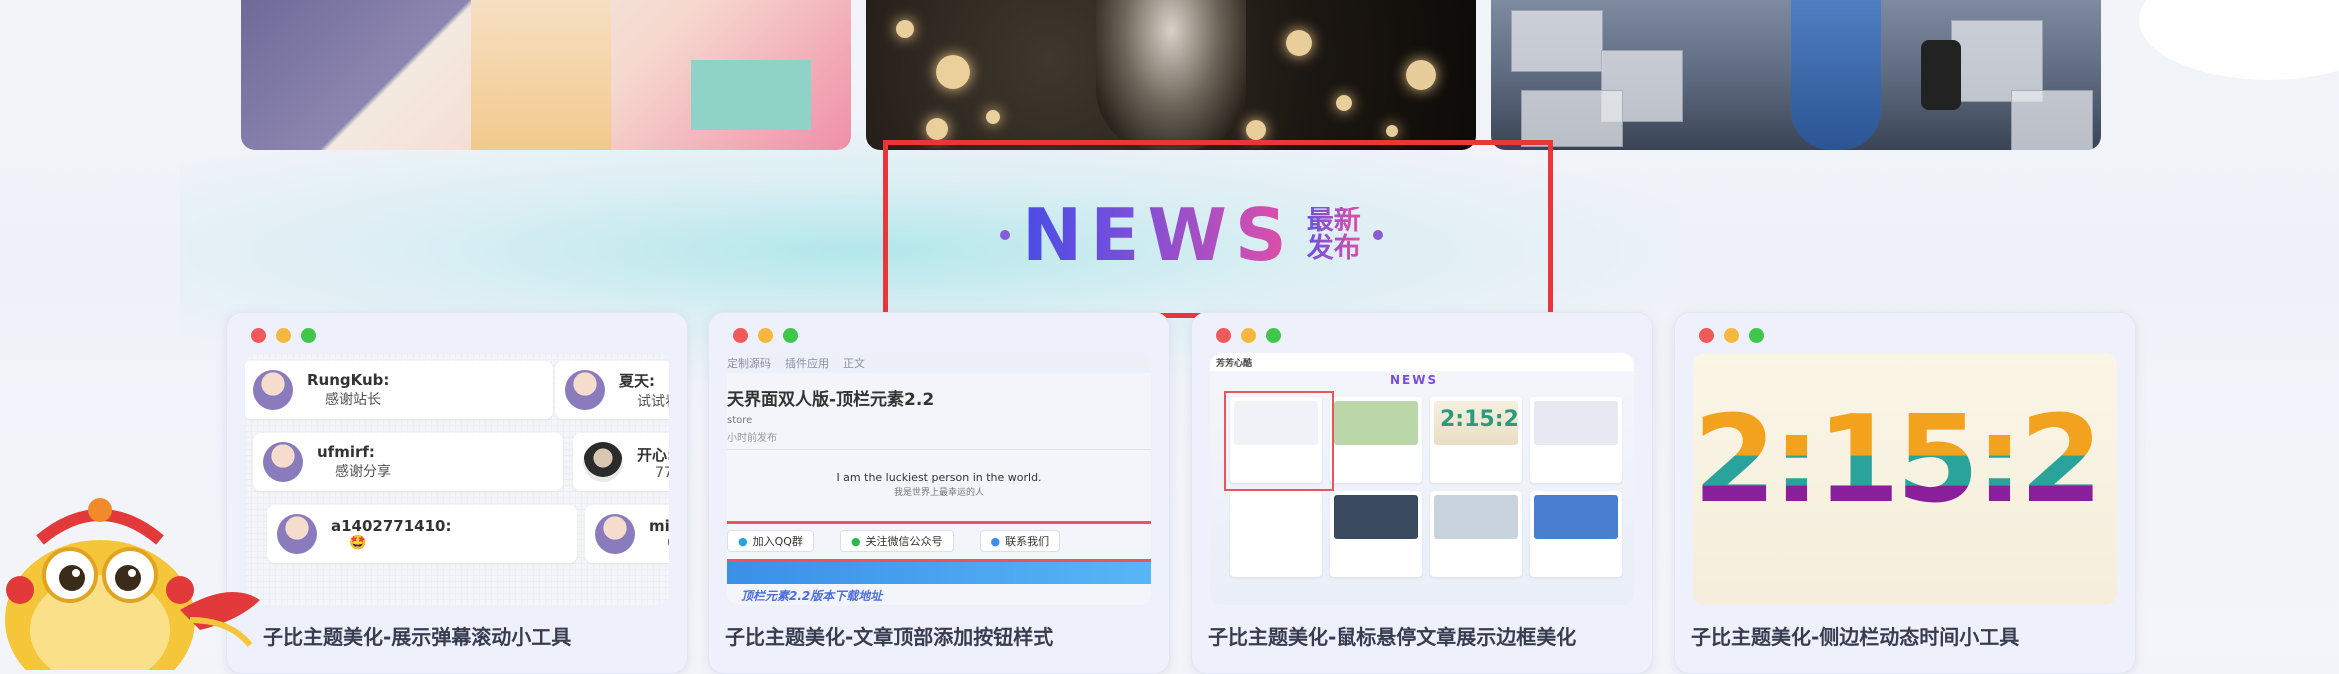  Describe the element at coordinates (1392, 635) in the screenshot. I see `article-title-link: 子比主题美化-鼠标悬停文章展示边框美化` at that location.